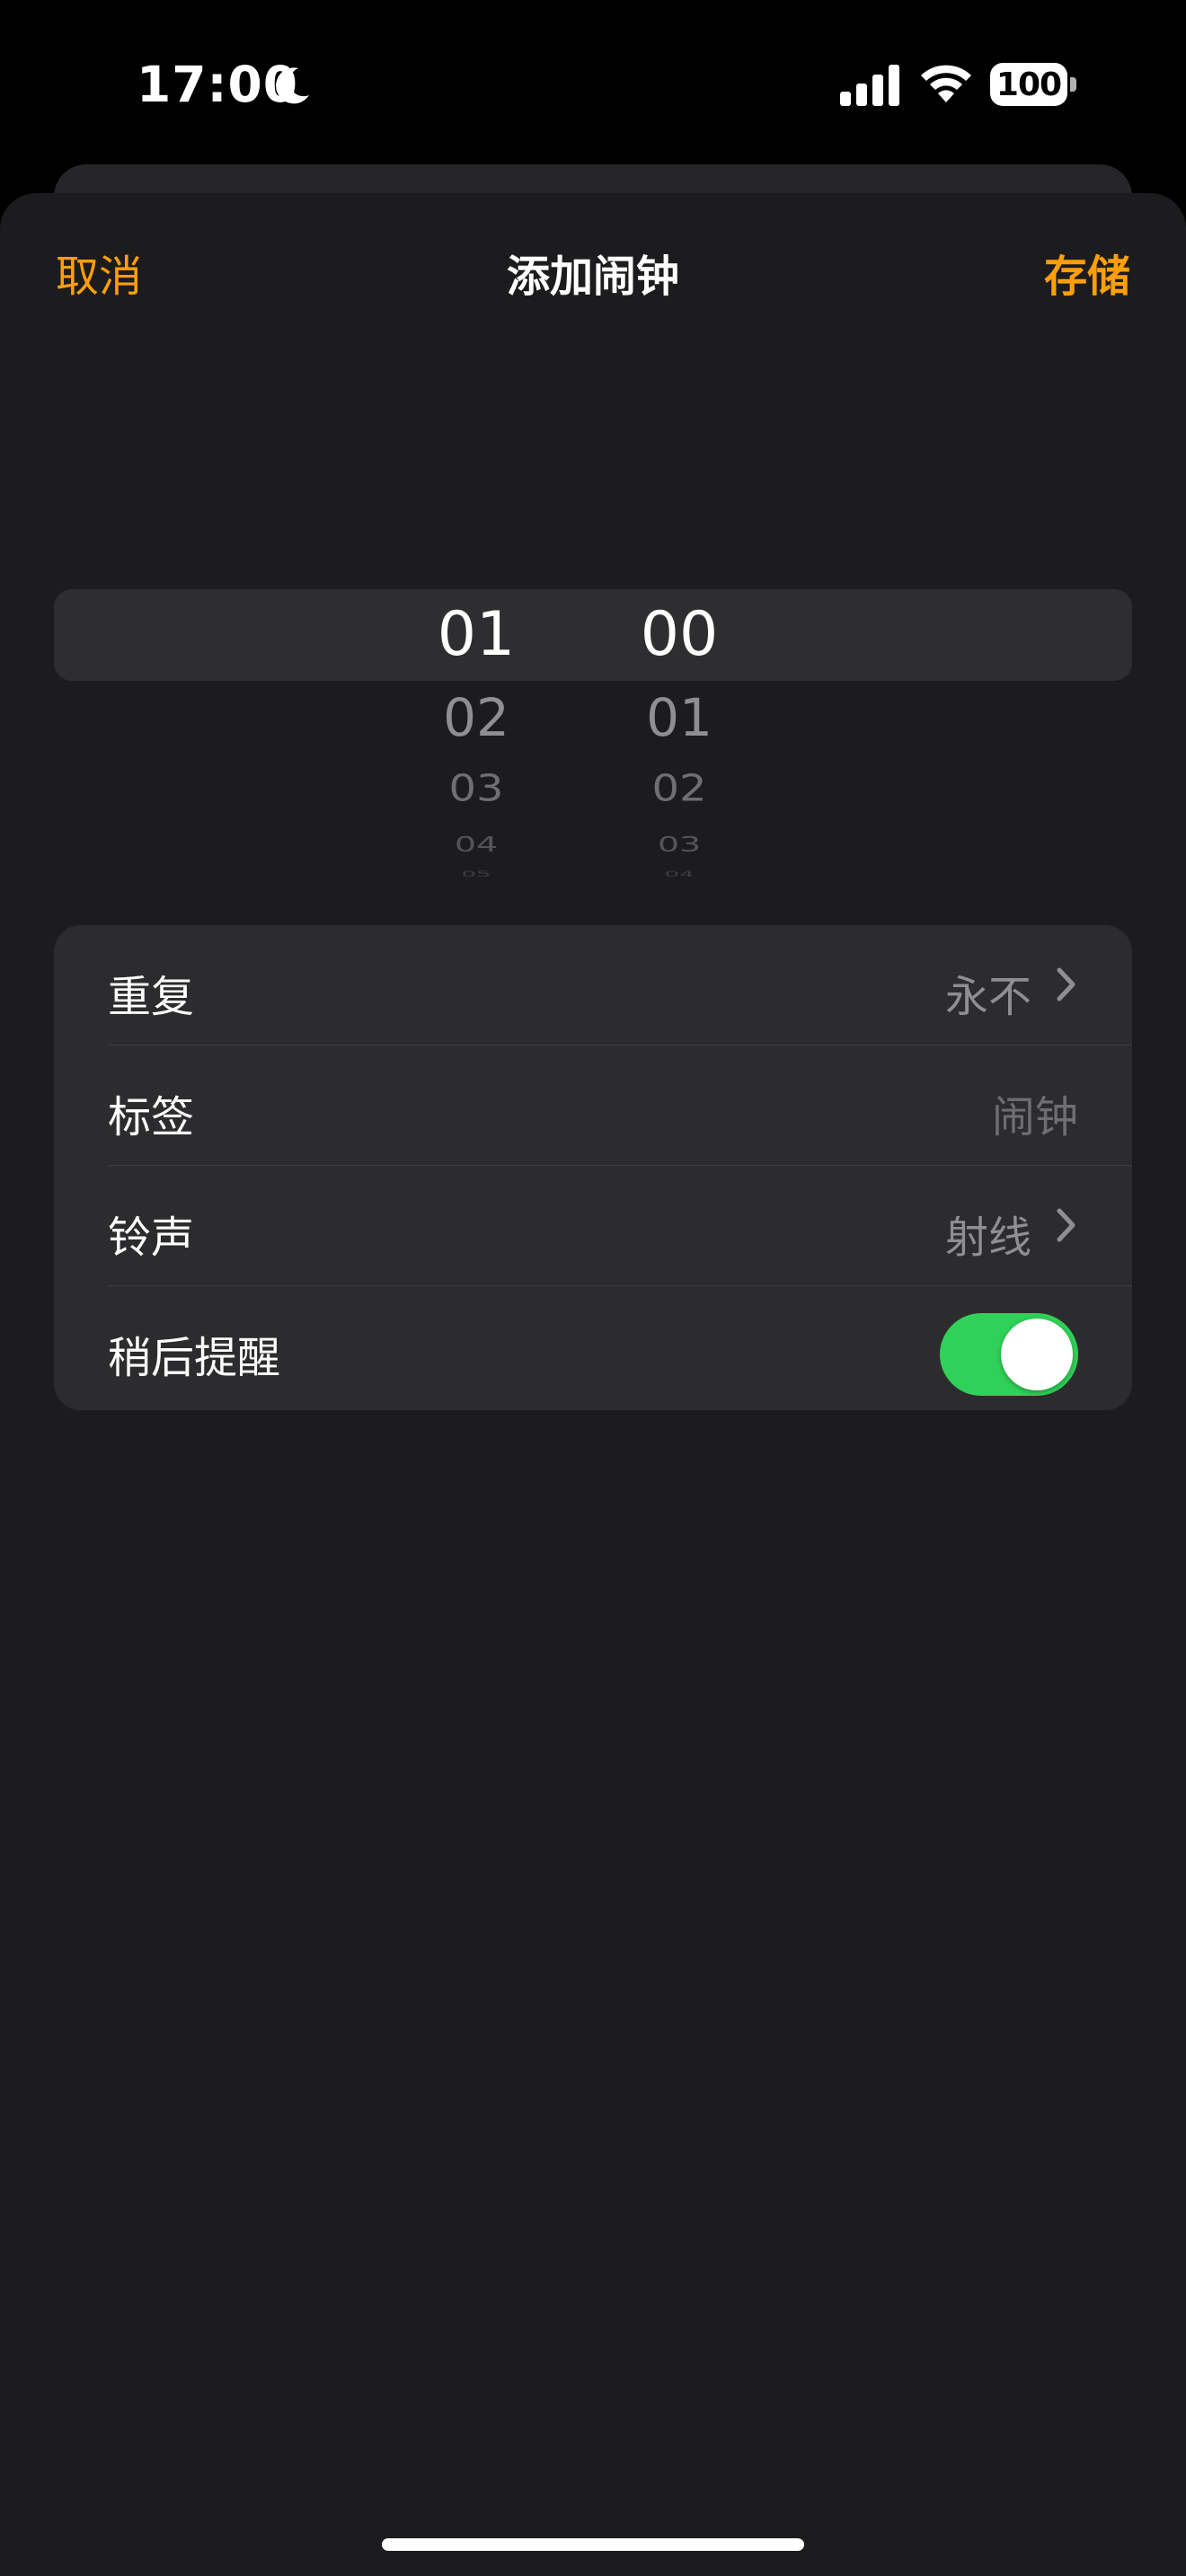  What do you see at coordinates (1087, 272) in the screenshot?
I see `save-button: 存储` at bounding box center [1087, 272].